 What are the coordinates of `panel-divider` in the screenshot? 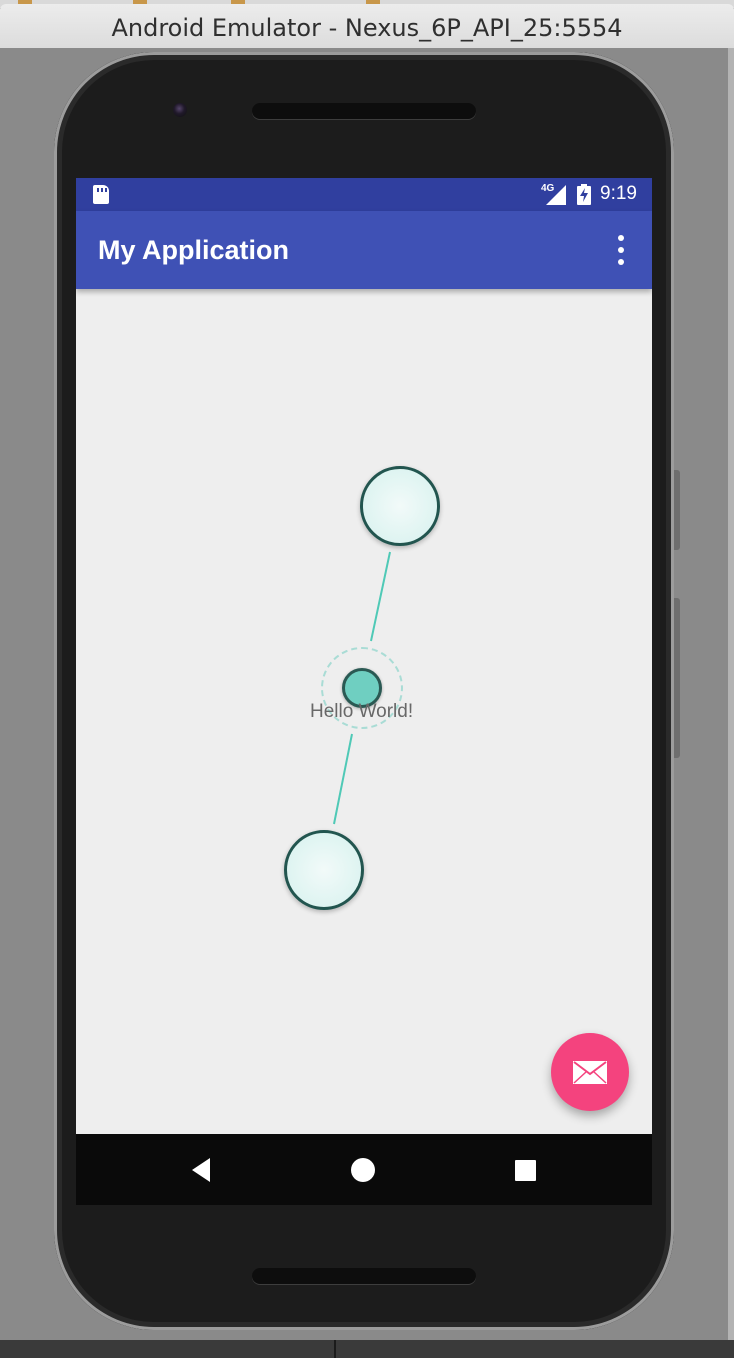 It's located at (335, 1349).